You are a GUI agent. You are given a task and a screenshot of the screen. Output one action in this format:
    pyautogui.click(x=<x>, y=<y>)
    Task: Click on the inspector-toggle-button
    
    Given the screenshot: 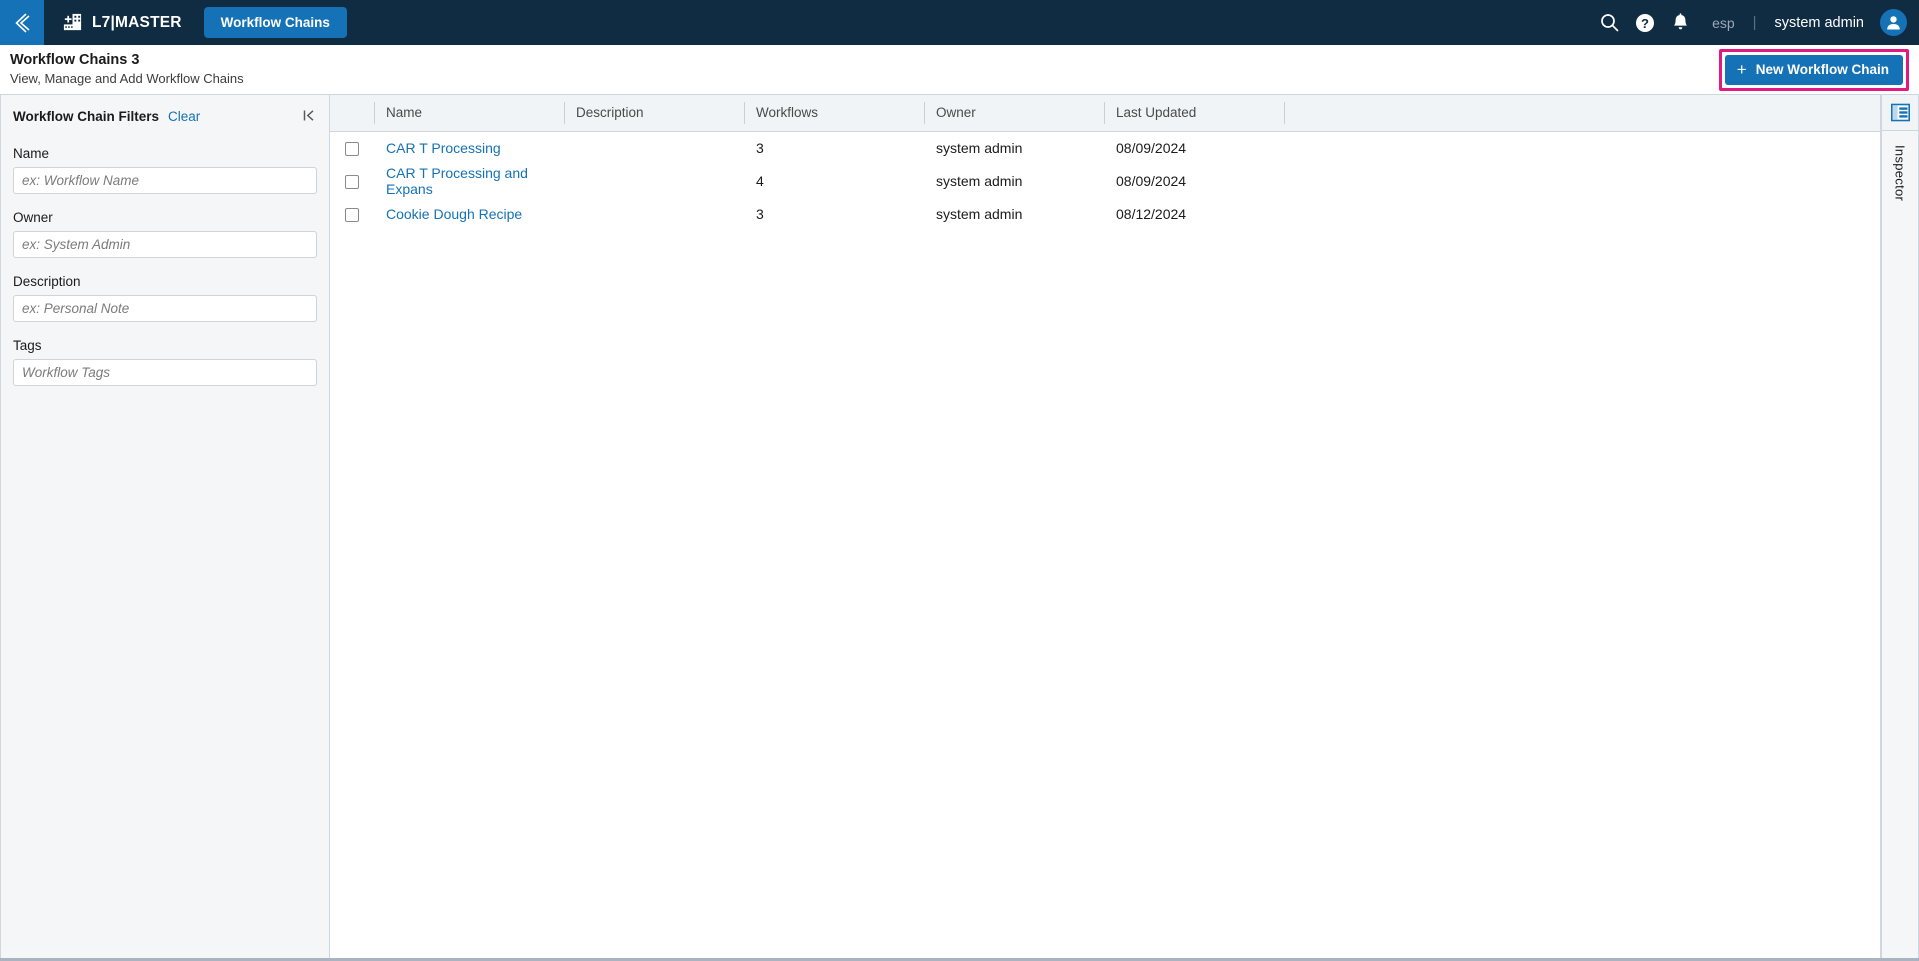 What is the action you would take?
    pyautogui.click(x=1900, y=113)
    